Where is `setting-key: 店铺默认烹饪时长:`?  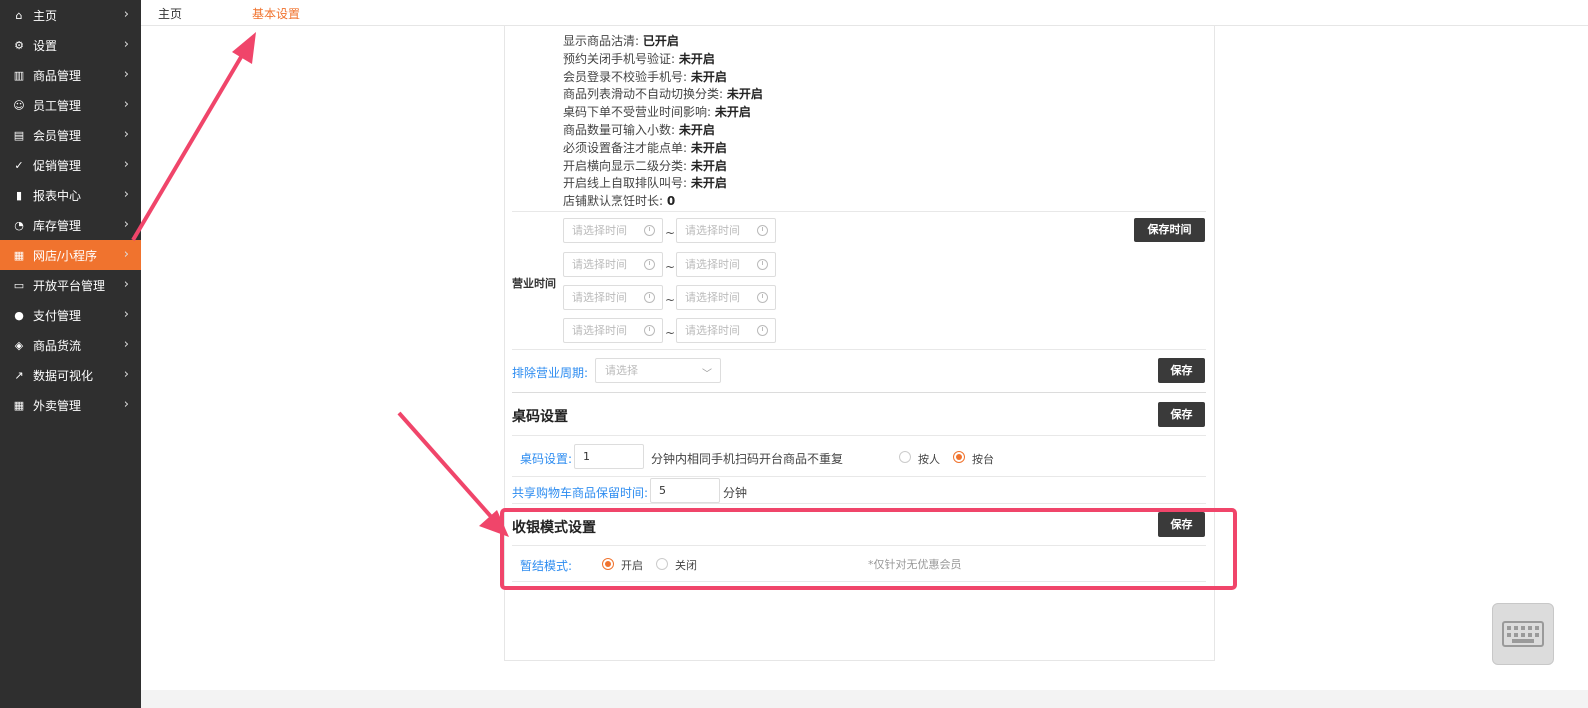 setting-key: 店铺默认烹饪时长: is located at coordinates (615, 201).